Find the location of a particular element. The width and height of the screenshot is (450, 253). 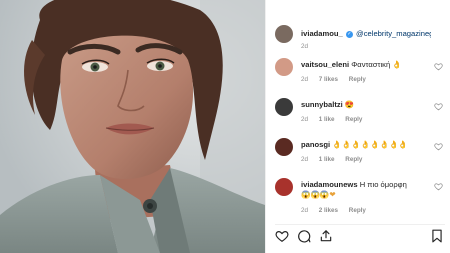

comment-emoji: 👌 is located at coordinates (397, 64).